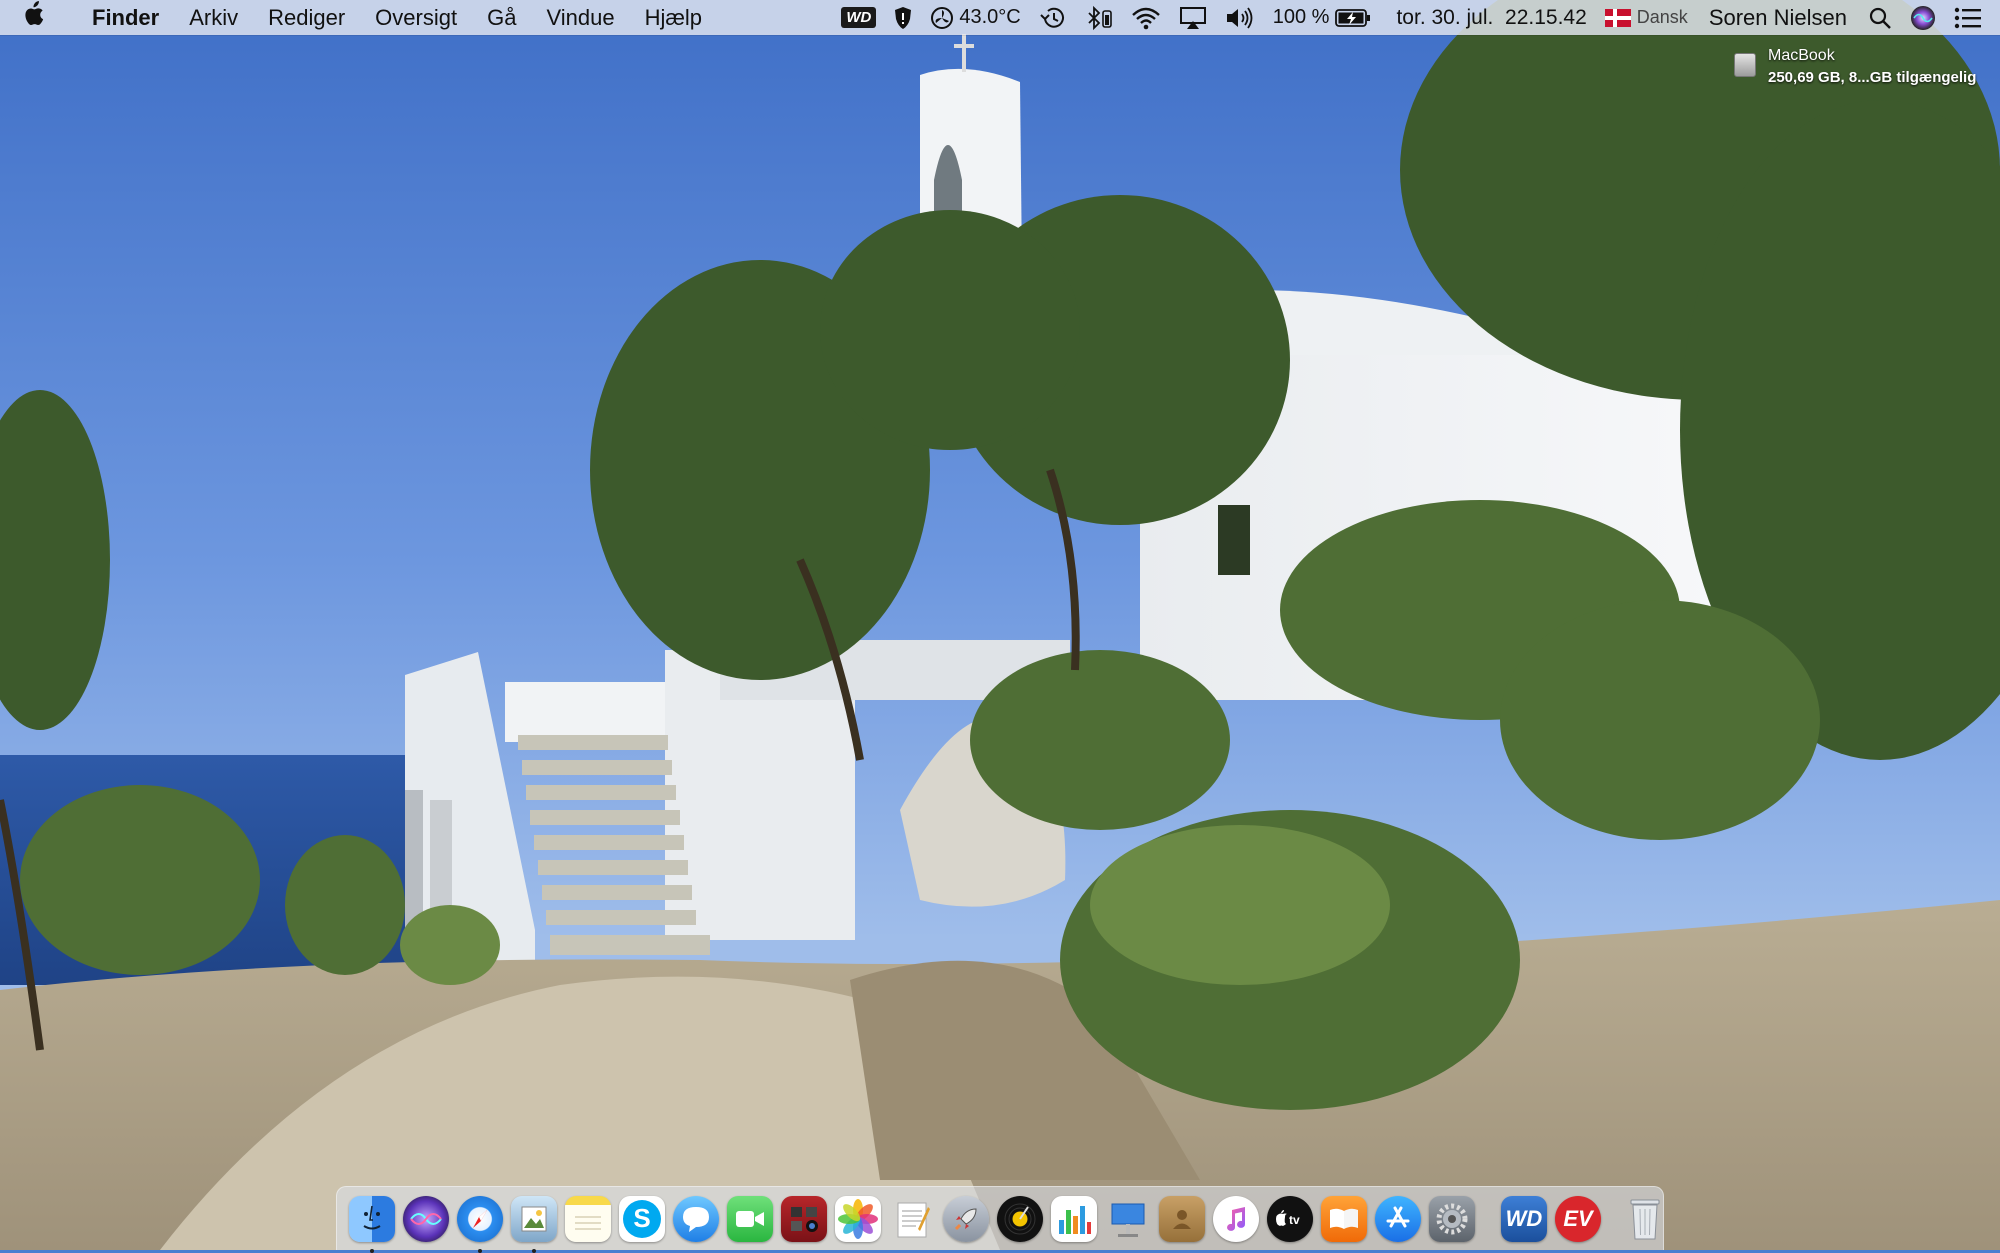 The image size is (2000, 1253). Describe the element at coordinates (416, 17) in the screenshot. I see `menu-oversigt: Oversigt` at that location.